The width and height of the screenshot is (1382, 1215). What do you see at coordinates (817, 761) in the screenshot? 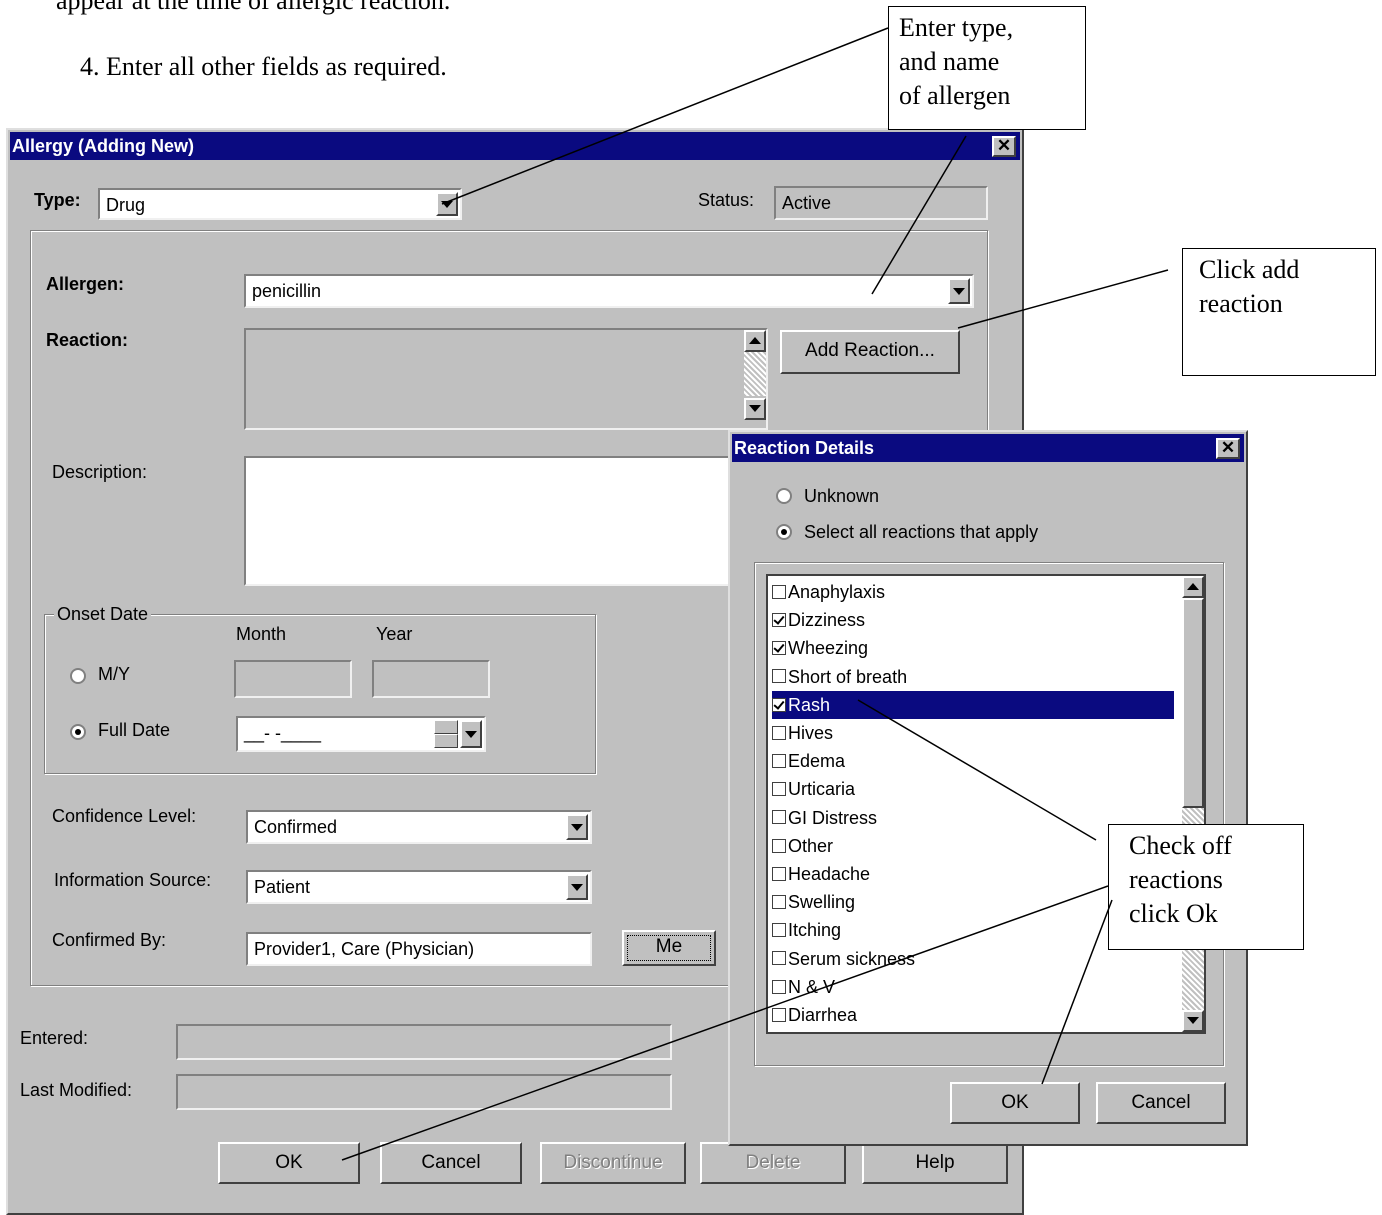
I see `reaction-item-label: Edema` at bounding box center [817, 761].